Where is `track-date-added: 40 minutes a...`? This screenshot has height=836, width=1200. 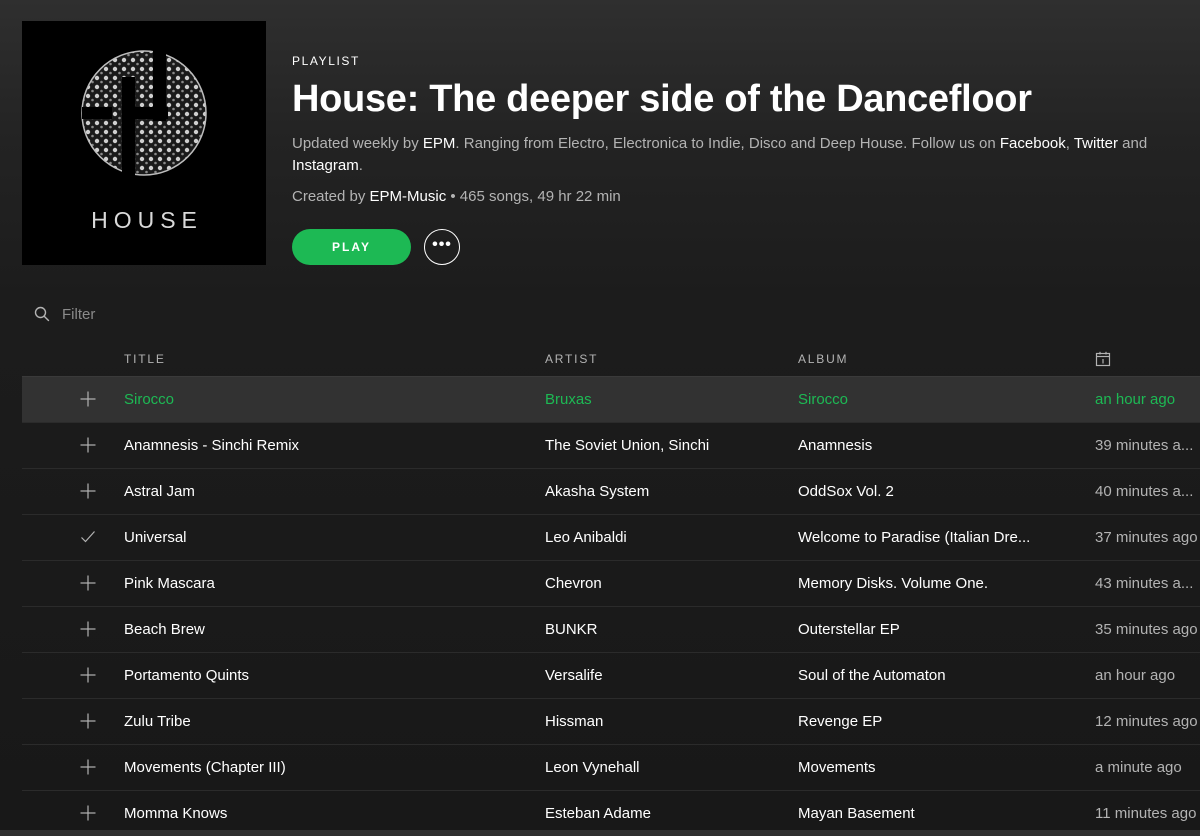 track-date-added: 40 minutes a... is located at coordinates (1144, 491).